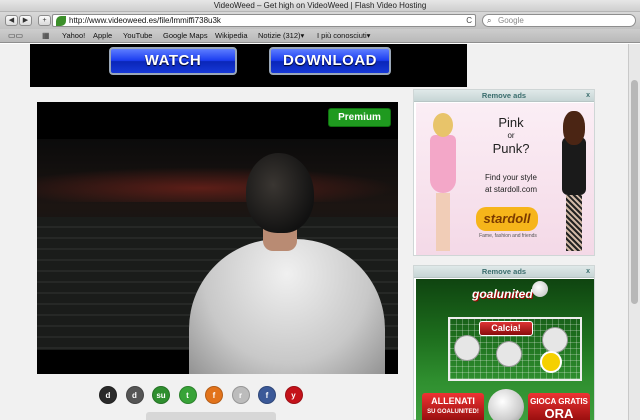 Image resolution: width=640 pixels, height=420 pixels. What do you see at coordinates (502, 294) in the screenshot?
I see `goalunited-logo: goalunited` at bounding box center [502, 294].